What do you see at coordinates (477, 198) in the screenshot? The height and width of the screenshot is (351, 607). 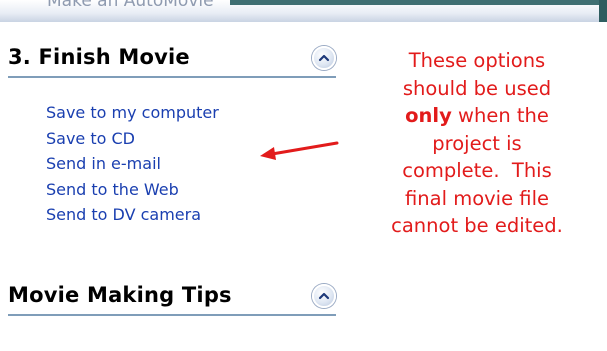 I see `note-line-6: final movie file` at bounding box center [477, 198].